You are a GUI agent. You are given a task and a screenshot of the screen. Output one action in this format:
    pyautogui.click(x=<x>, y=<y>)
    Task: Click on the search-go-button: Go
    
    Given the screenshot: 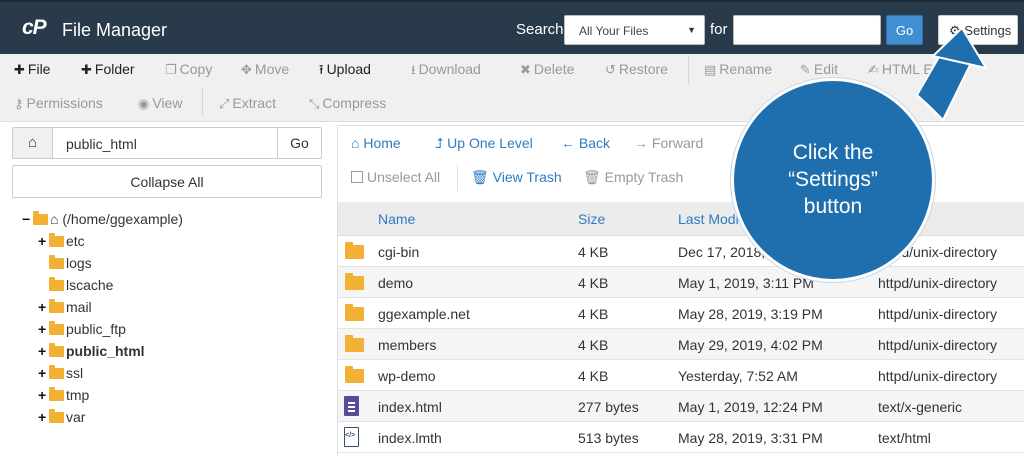 What is the action you would take?
    pyautogui.click(x=904, y=30)
    